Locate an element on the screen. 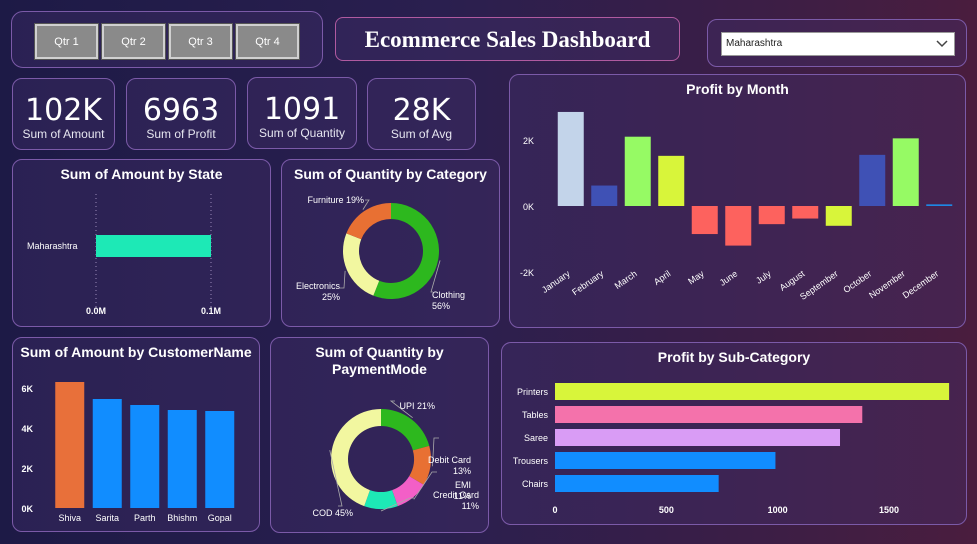  kpi-sum-avg: 28K Sum of Avg is located at coordinates (421, 114).